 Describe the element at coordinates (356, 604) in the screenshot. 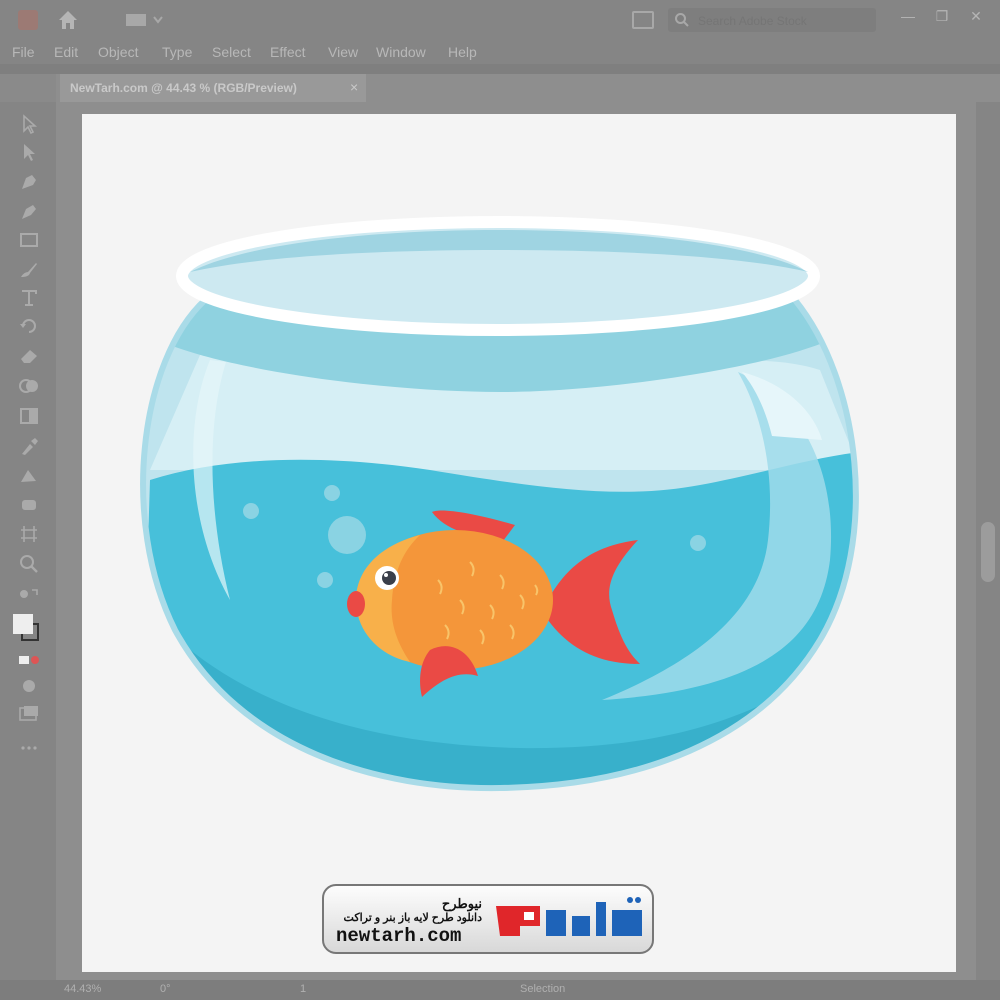

I see `fish-lips` at that location.